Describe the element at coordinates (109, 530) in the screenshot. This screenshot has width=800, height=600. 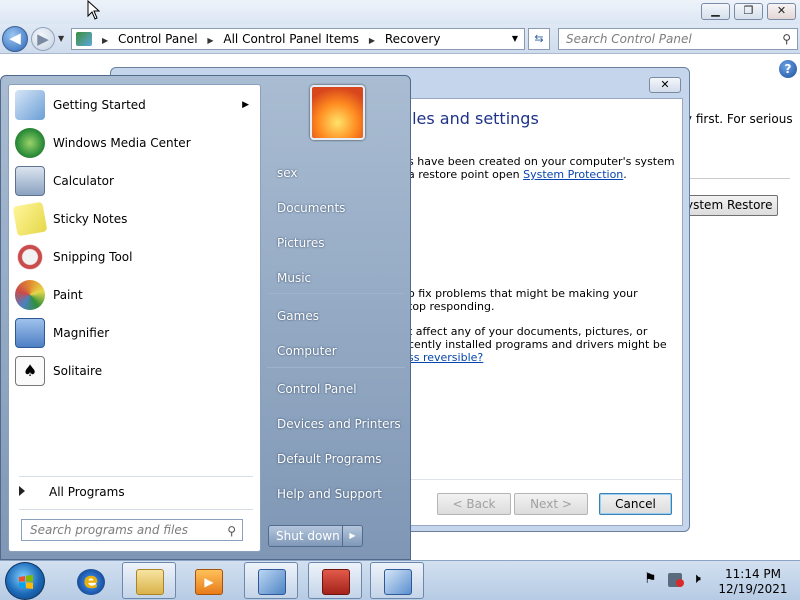
I see `search-placeholder: Search programs and files` at that location.